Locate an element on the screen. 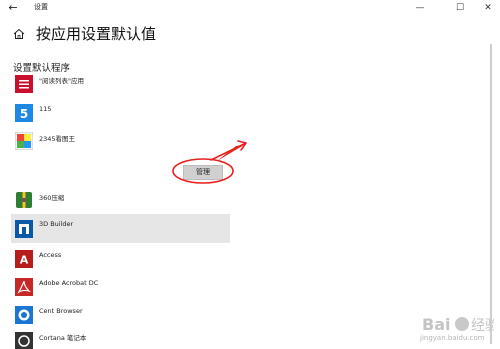  watermark-text: jingyan.baidu.com is located at coordinates (452, 338).